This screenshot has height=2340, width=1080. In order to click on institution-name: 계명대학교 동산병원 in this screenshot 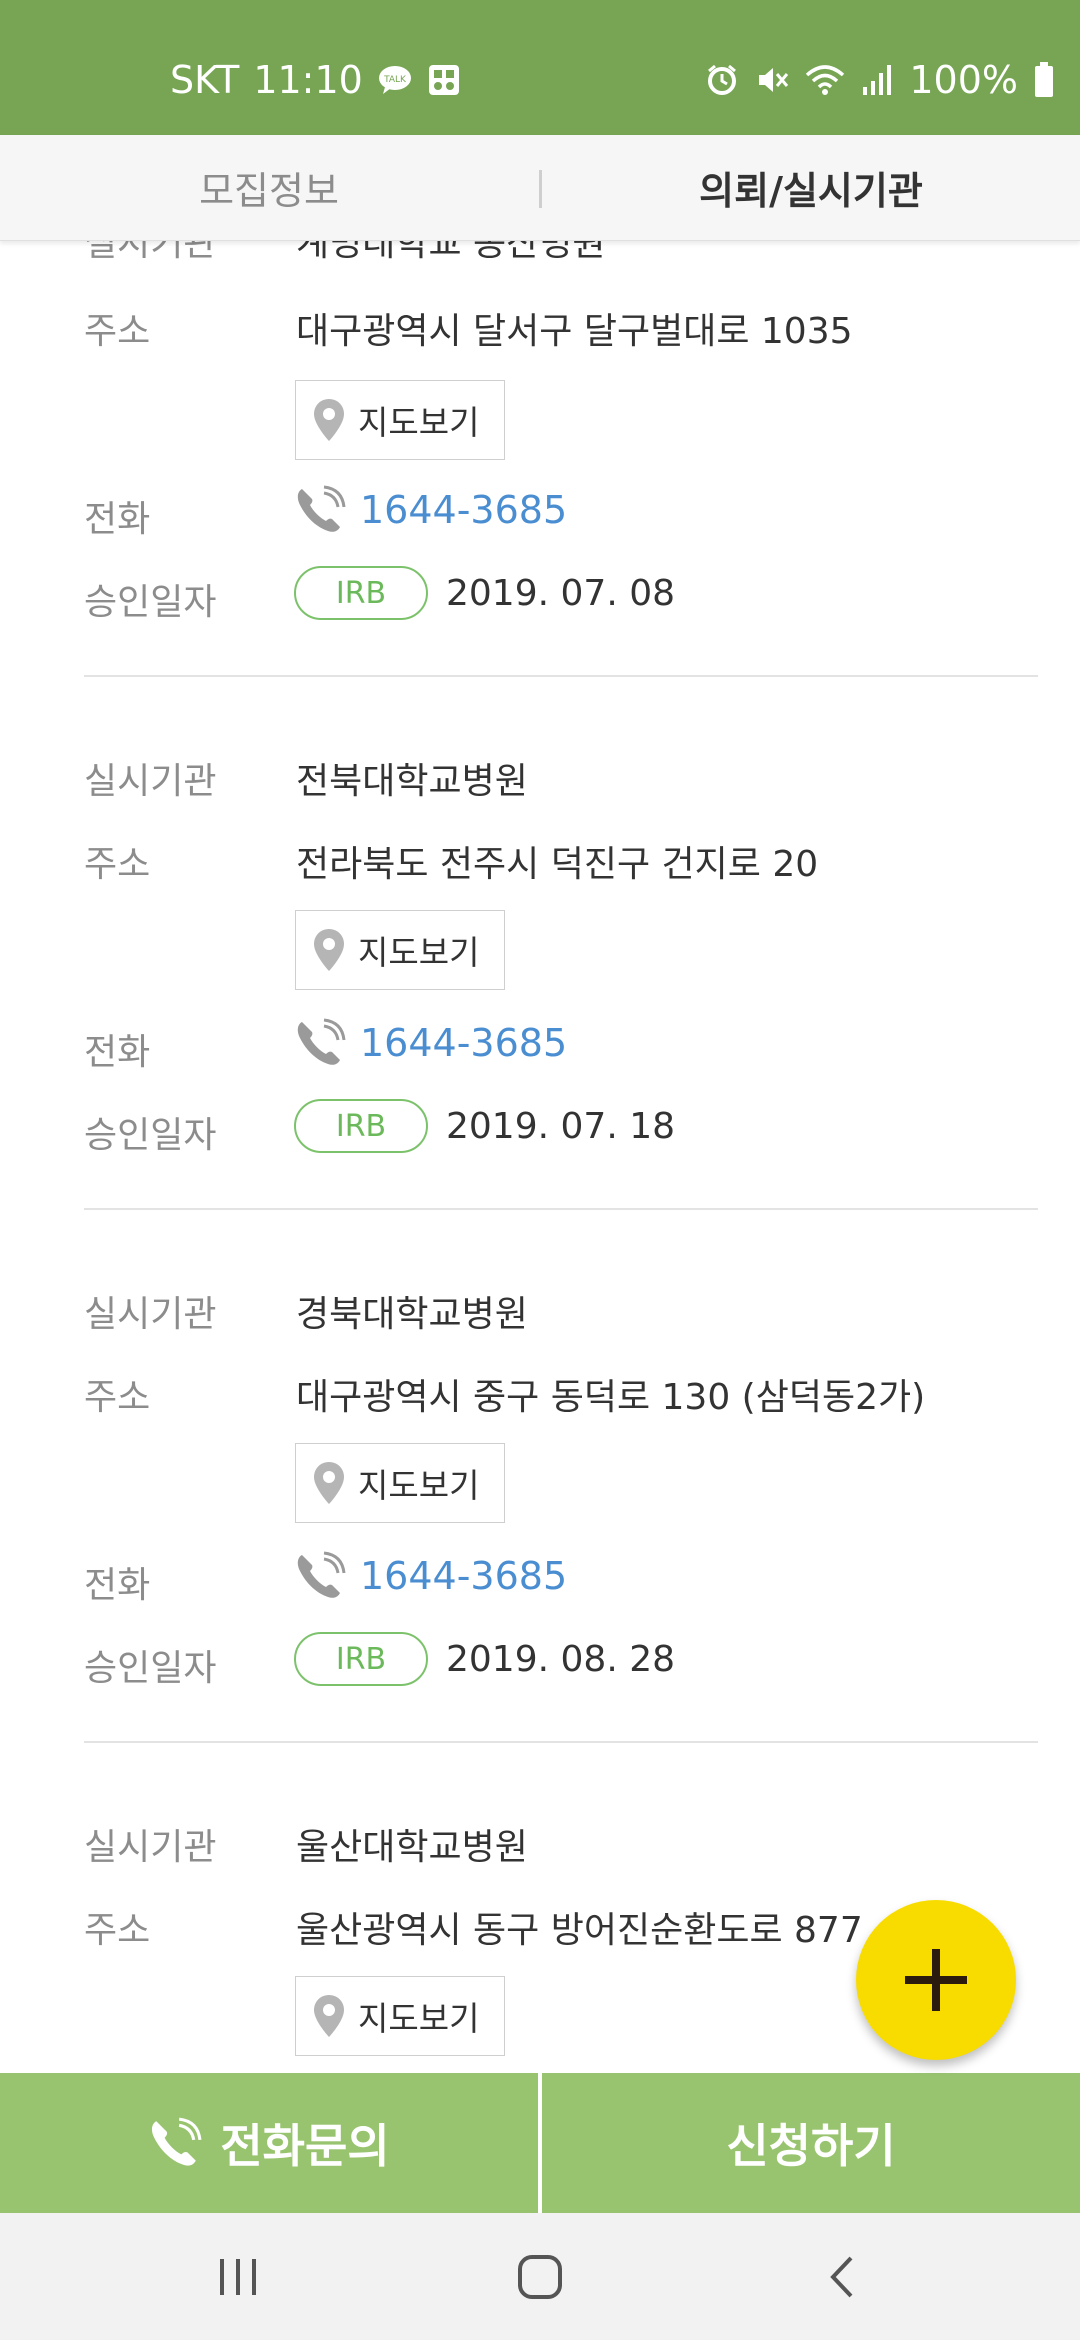, I will do `click(451, 252)`.